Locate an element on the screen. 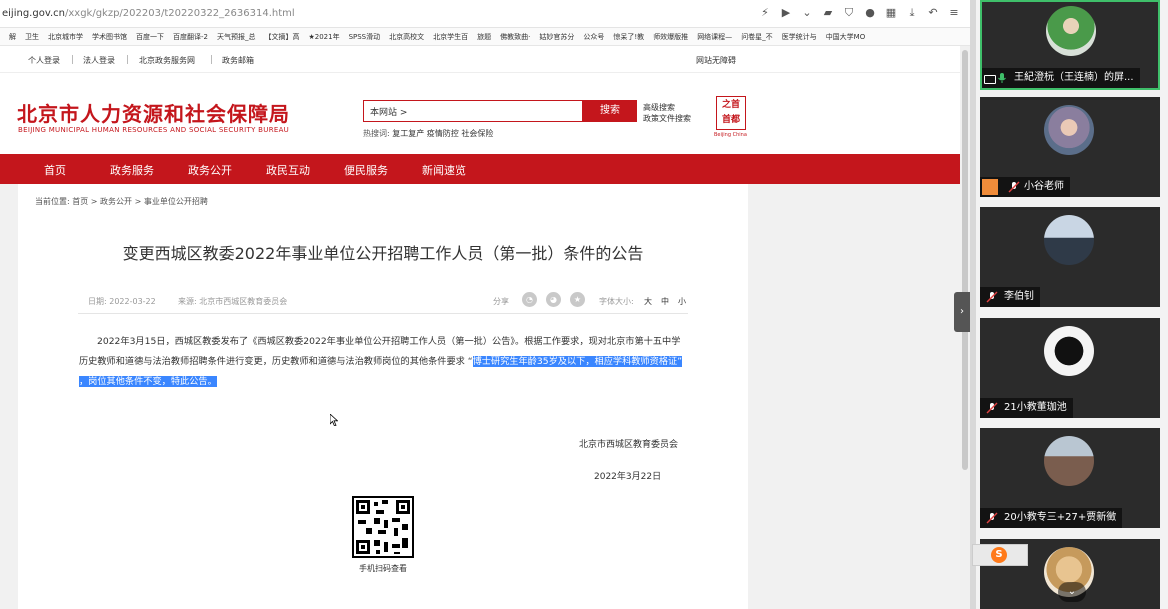  bookmark: 网络课程— is located at coordinates (714, 37).